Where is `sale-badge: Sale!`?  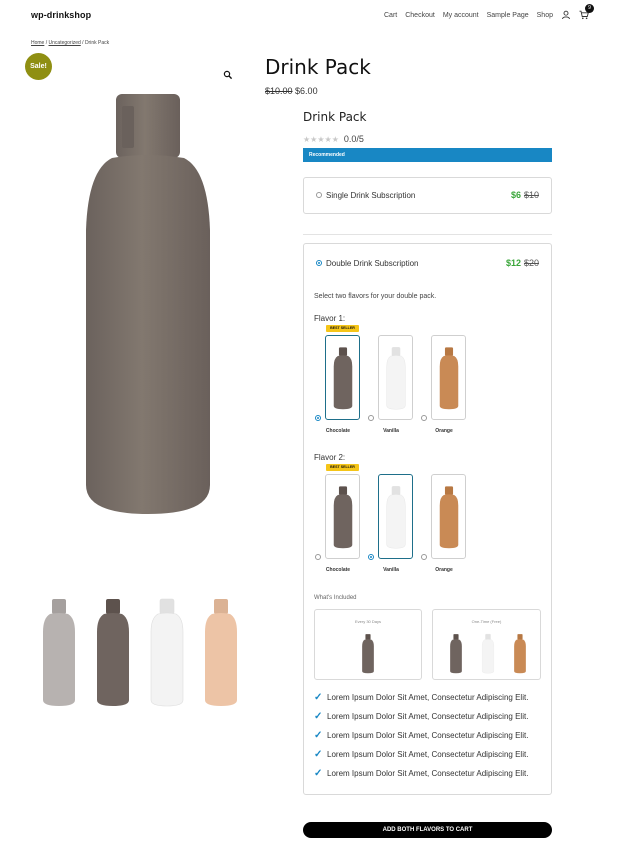
sale-badge: Sale! is located at coordinates (38, 66).